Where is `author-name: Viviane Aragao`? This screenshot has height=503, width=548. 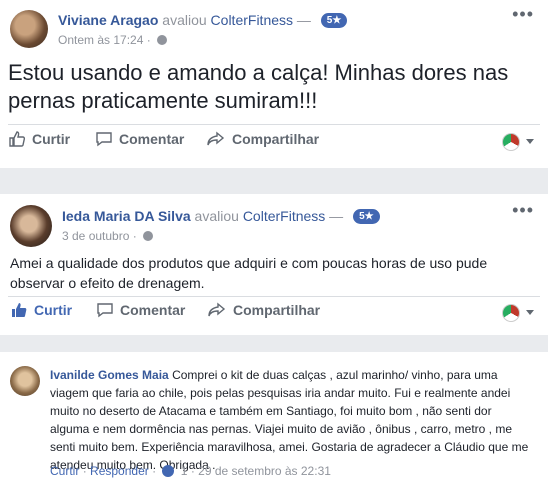
author-name: Viviane Aragao is located at coordinates (108, 20).